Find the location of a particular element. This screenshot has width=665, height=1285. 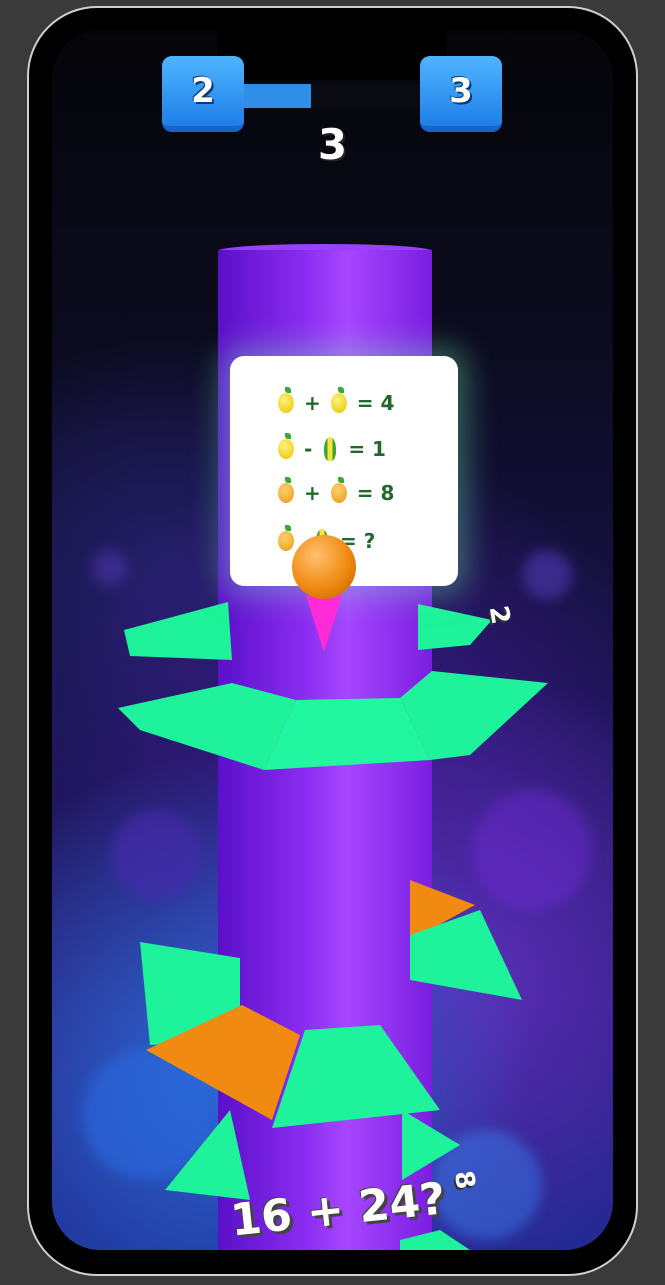

corn-icon is located at coordinates (330, 449).